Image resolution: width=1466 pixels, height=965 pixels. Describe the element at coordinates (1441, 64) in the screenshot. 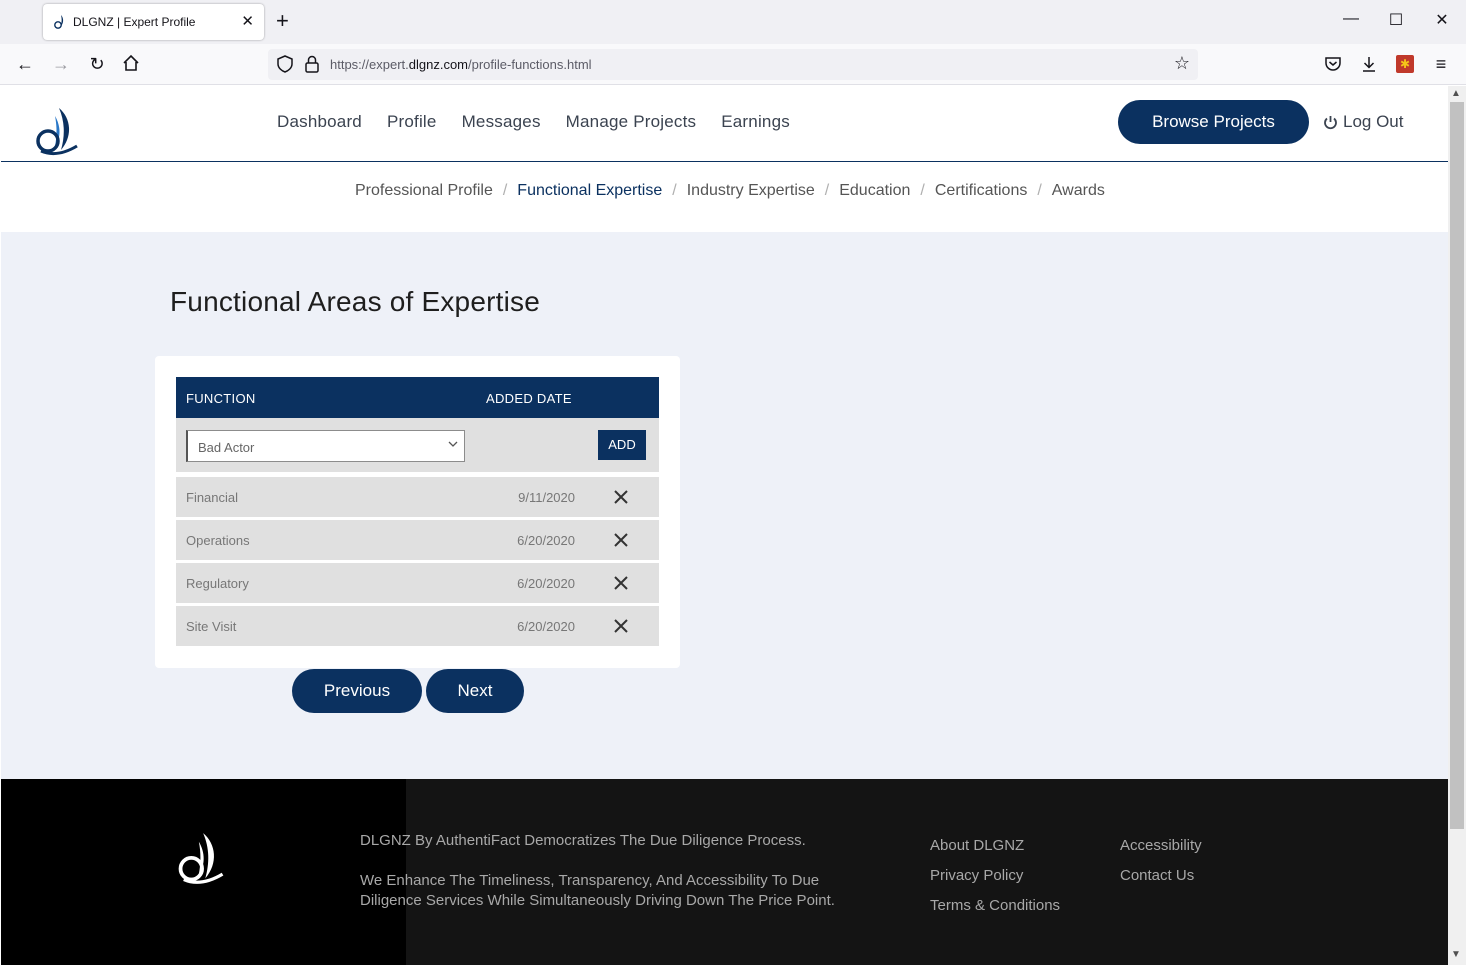

I see `menu-icon: ≡` at that location.